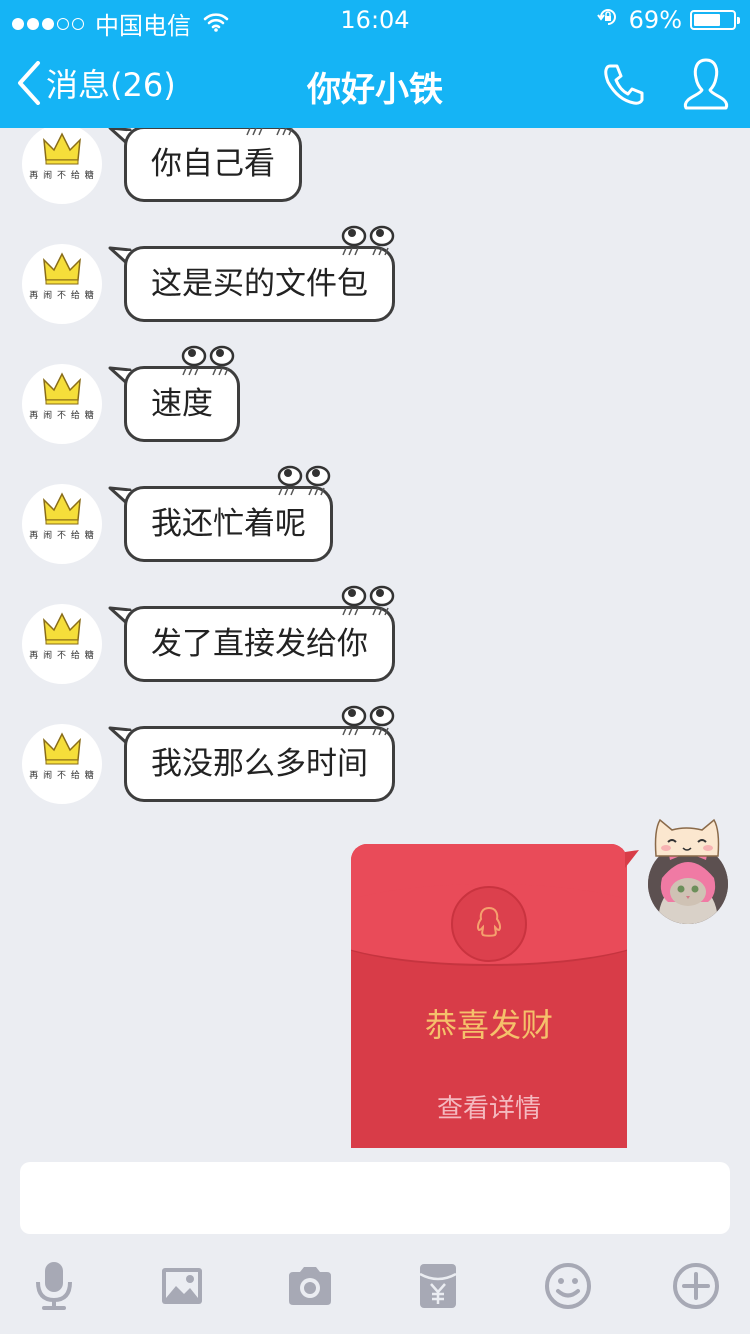 The width and height of the screenshot is (750, 1334). What do you see at coordinates (375, 764) in the screenshot?
I see `message-row: 再 闹 不 给 糖 我没那么多时间` at bounding box center [375, 764].